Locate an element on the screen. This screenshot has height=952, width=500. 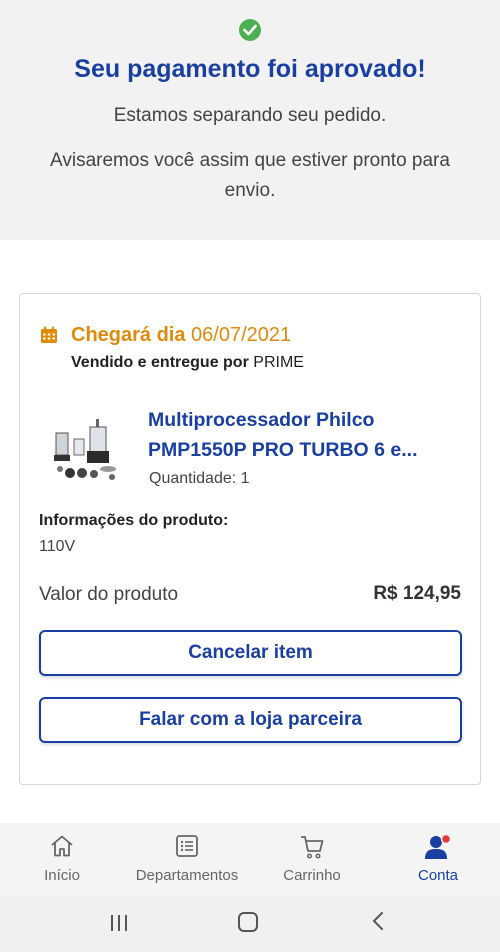
payment-approved-title: Seu pagamento foi aprovado! is located at coordinates (250, 69).